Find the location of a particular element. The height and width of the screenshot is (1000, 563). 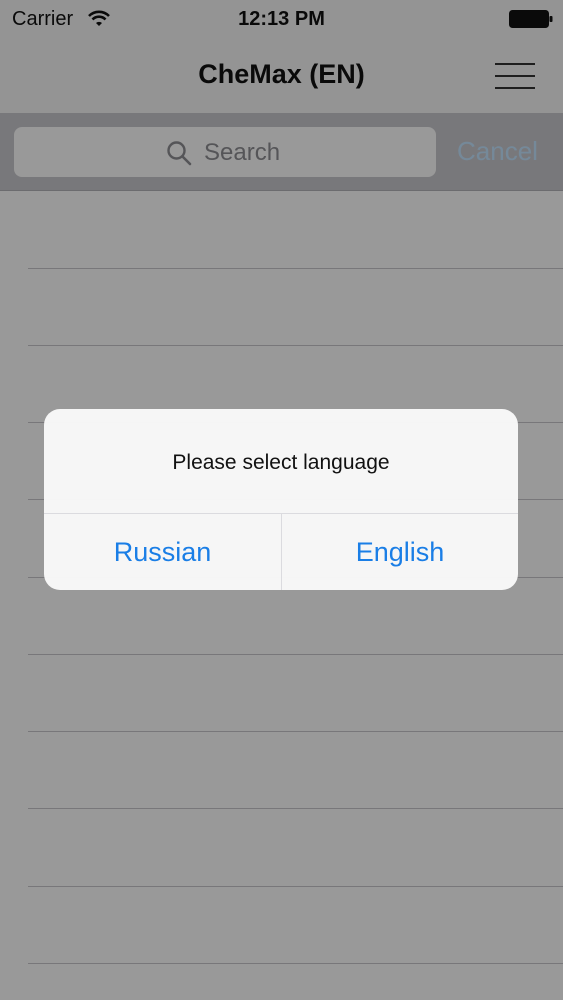

russian-button: Russian is located at coordinates (162, 552).